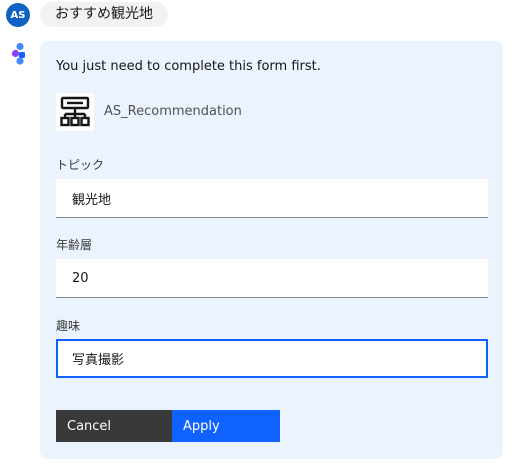 Image resolution: width=517 pixels, height=470 pixels. Describe the element at coordinates (80, 165) in the screenshot. I see `topic-label: トピック` at that location.